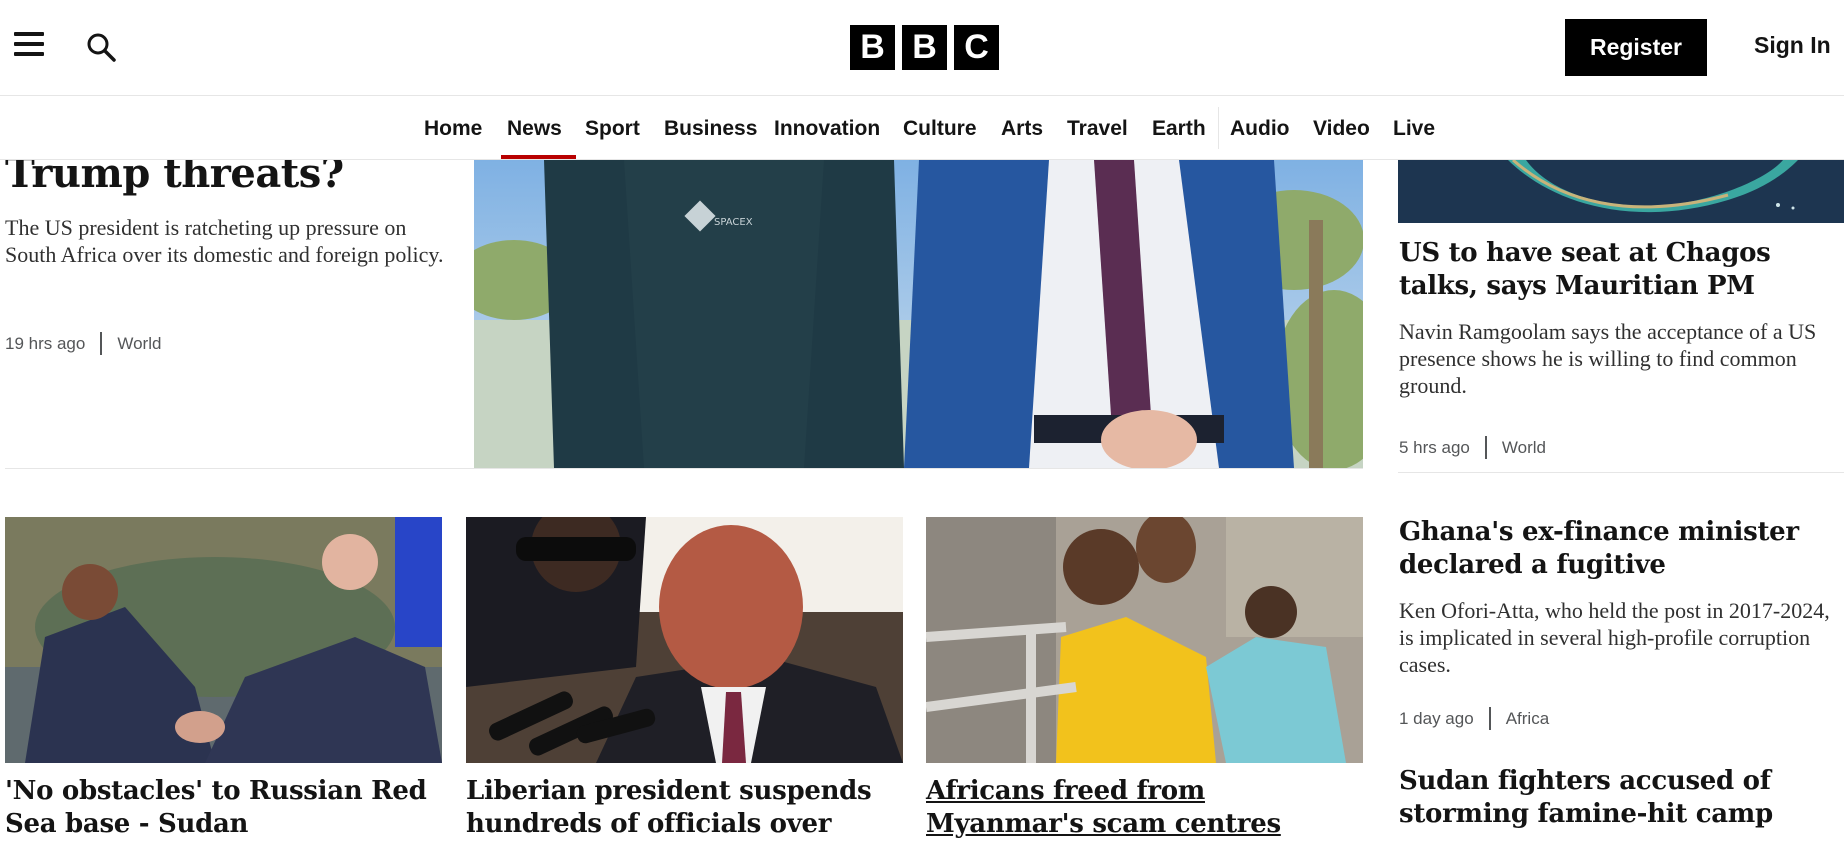  I want to click on nav-divider, so click(1218, 128).